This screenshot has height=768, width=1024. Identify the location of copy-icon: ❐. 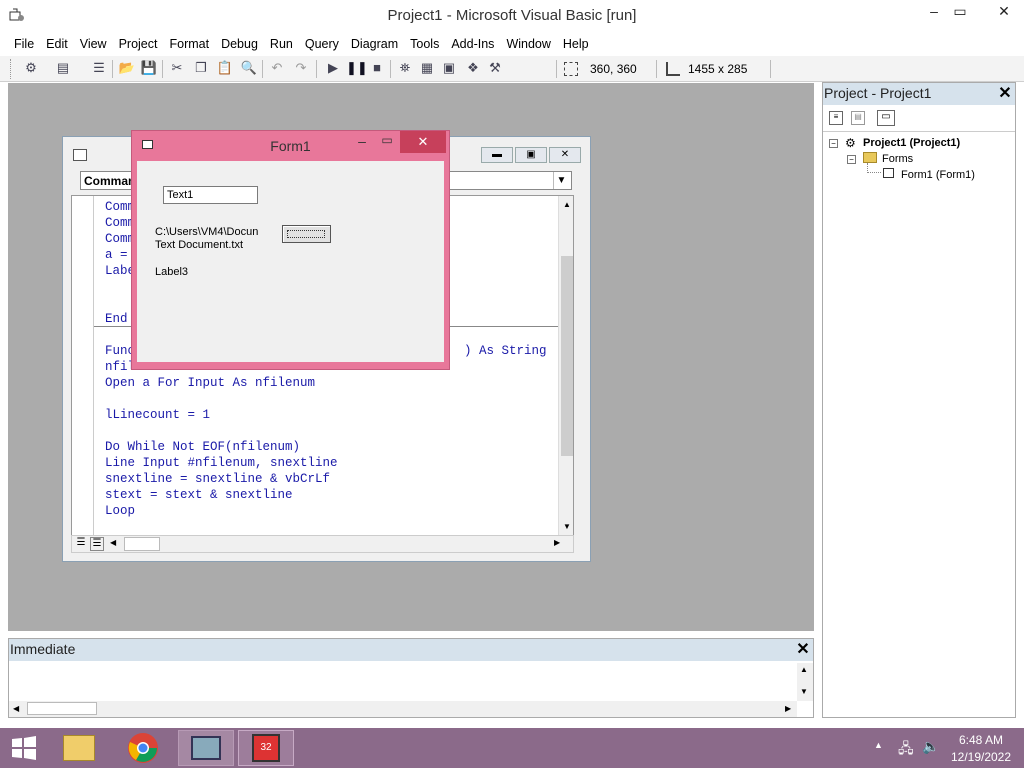
(201, 68).